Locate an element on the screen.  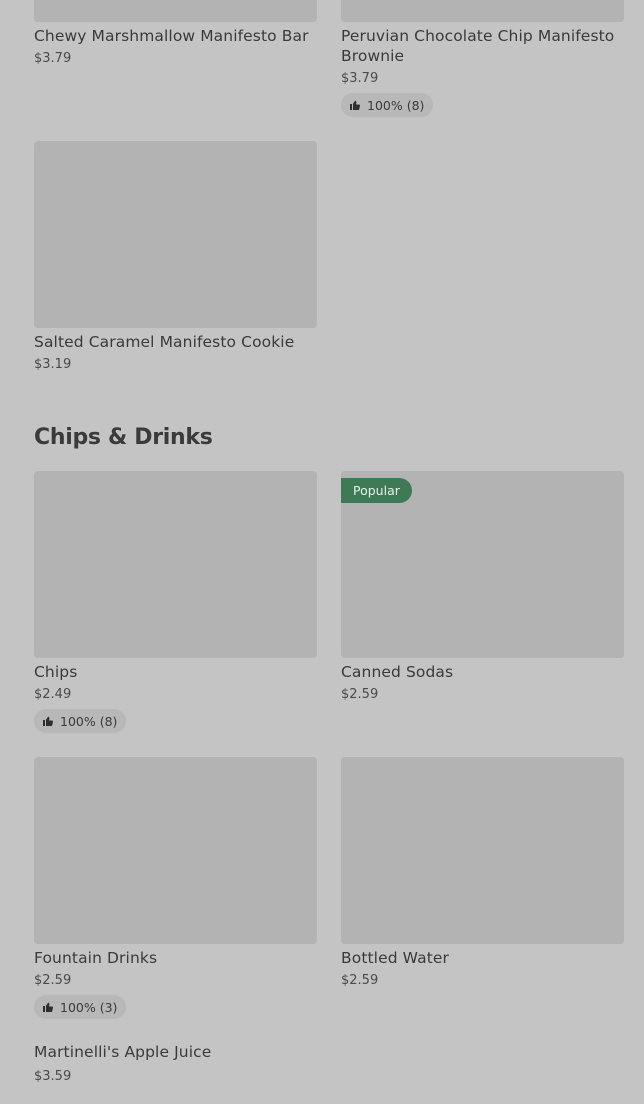
item-image-fountain-drinks is located at coordinates (175, 850).